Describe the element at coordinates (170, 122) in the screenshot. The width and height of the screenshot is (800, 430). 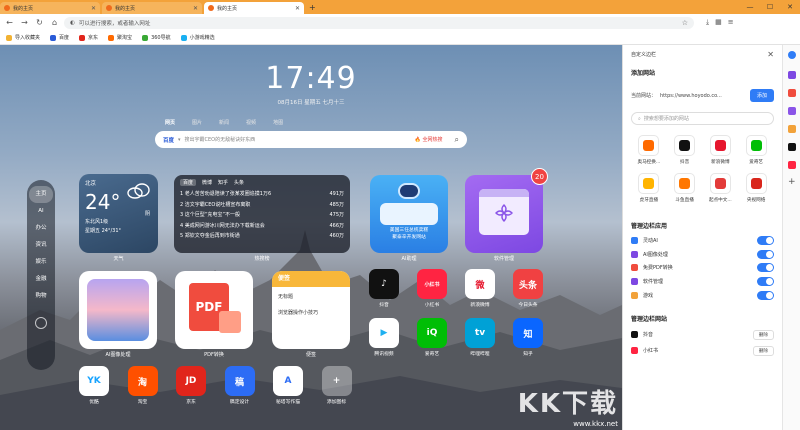
I see `search-tab-web: 网页` at that location.